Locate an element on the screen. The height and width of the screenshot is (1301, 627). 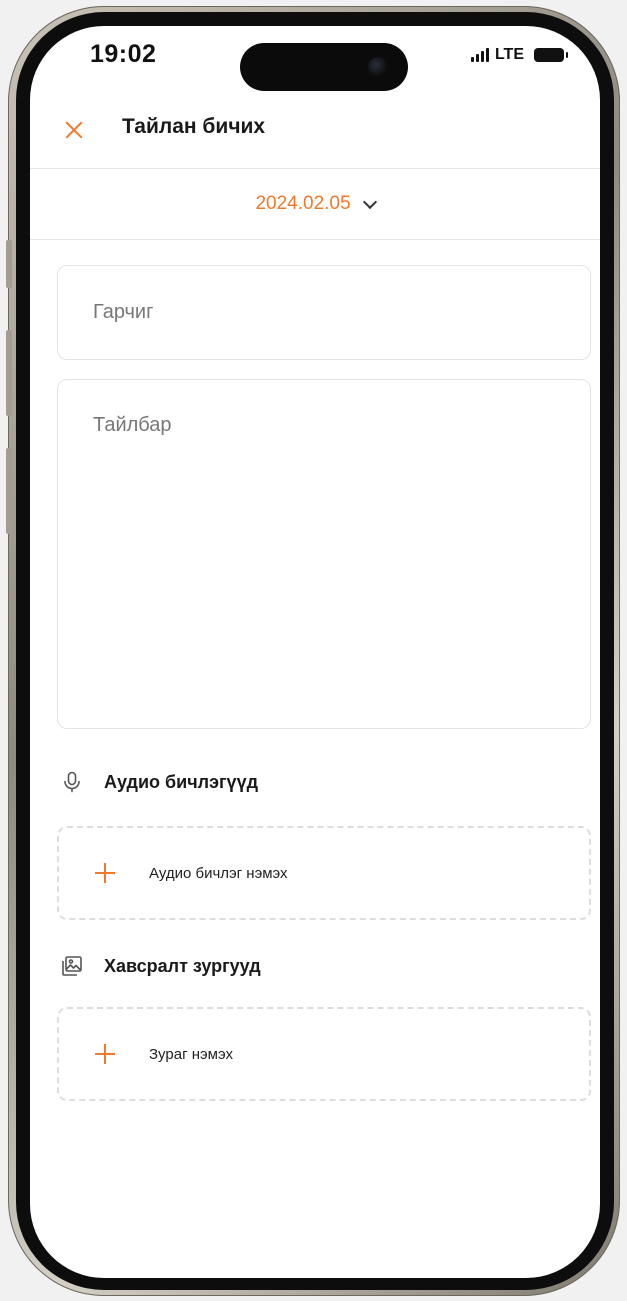
audio-section-heading: Аудио бичлэгүүд is located at coordinates (159, 782).